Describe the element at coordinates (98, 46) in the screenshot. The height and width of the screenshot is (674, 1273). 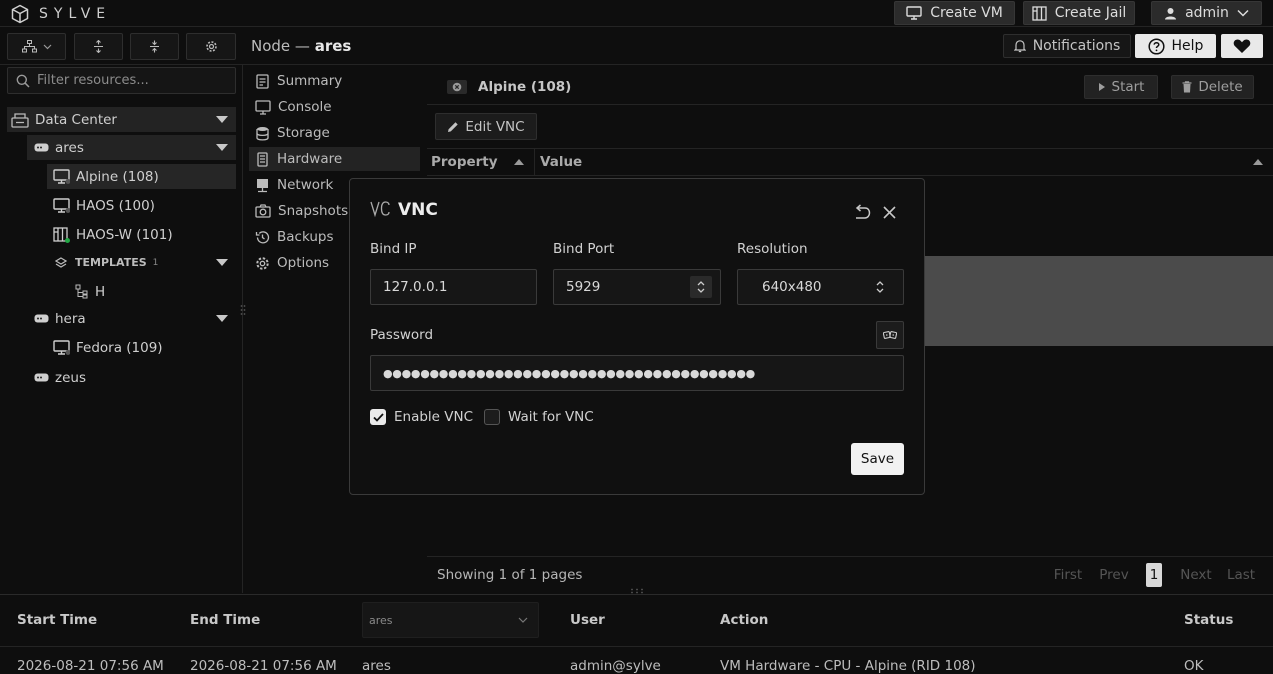
I see `expand-all-button` at that location.